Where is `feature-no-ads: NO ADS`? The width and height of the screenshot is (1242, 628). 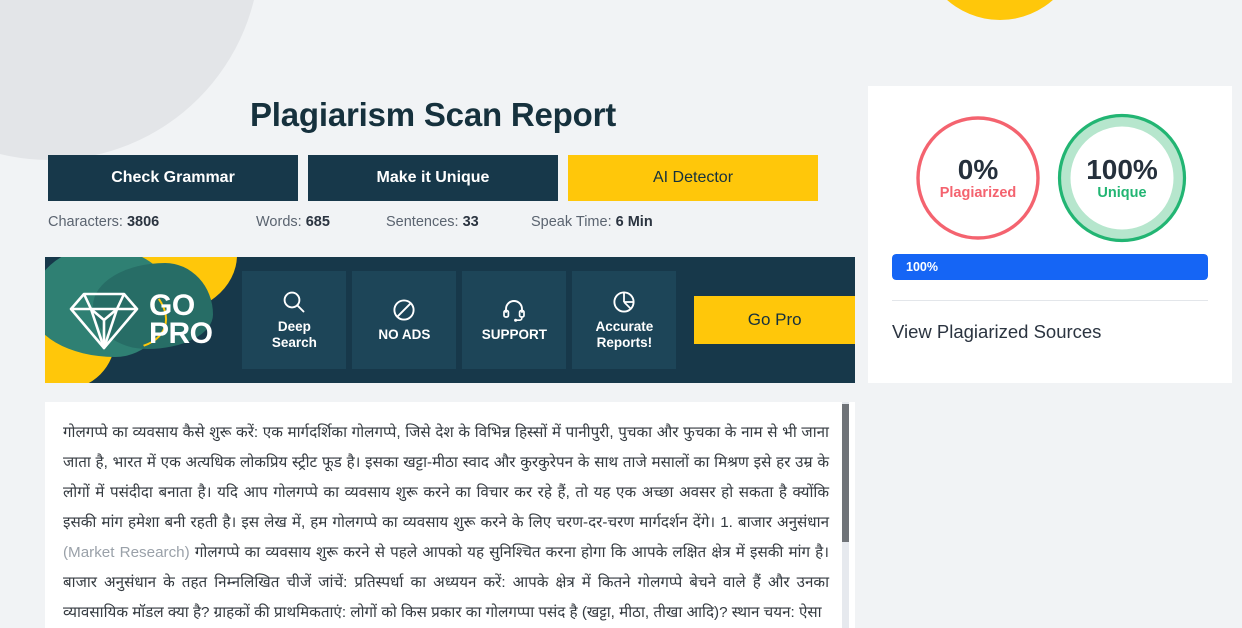 feature-no-ads: NO ADS is located at coordinates (404, 320).